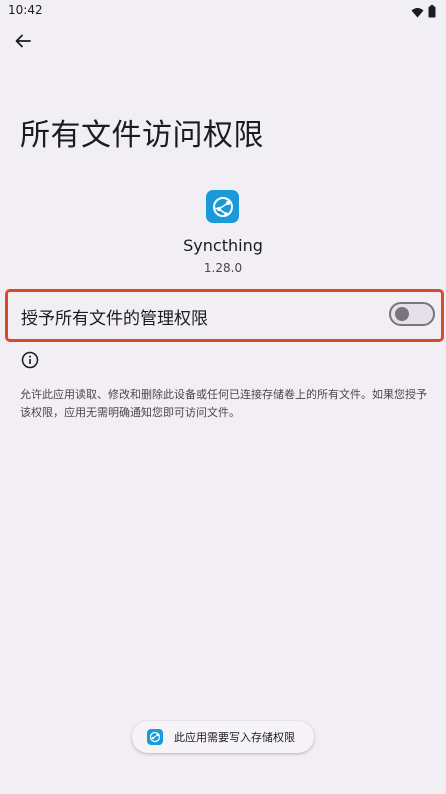  Describe the element at coordinates (223, 268) in the screenshot. I see `app-version: 1.28.0` at that location.